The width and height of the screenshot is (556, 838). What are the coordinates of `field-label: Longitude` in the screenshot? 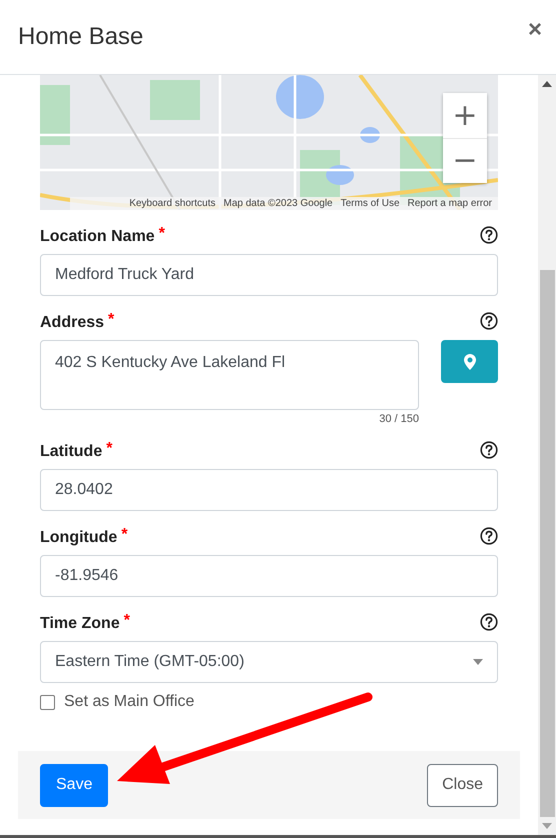 It's located at (79, 538).